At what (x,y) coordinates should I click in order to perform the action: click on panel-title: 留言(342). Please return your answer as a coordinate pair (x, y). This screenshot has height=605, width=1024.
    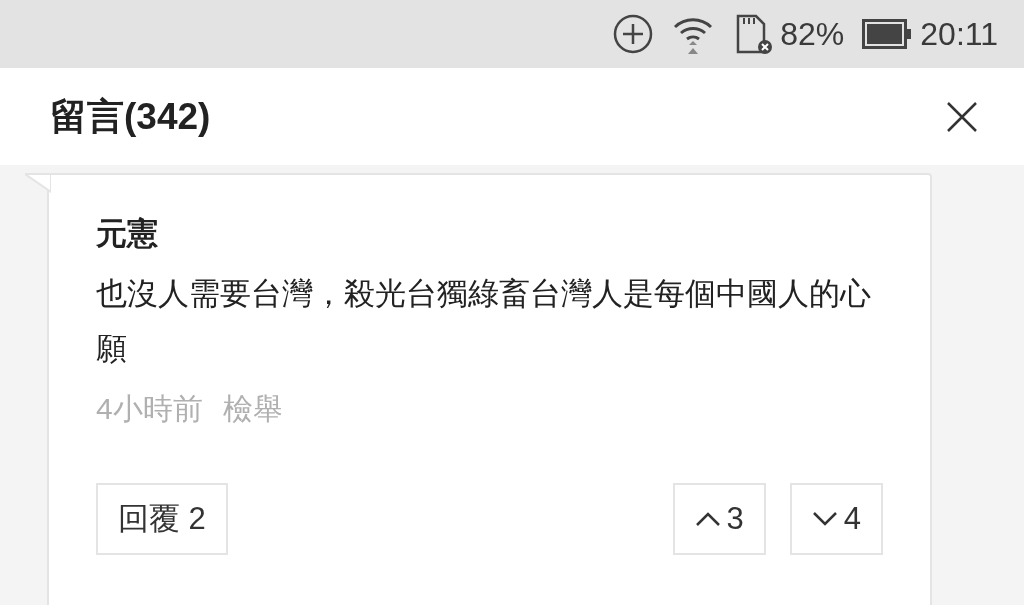
    Looking at the image, I should click on (130, 116).